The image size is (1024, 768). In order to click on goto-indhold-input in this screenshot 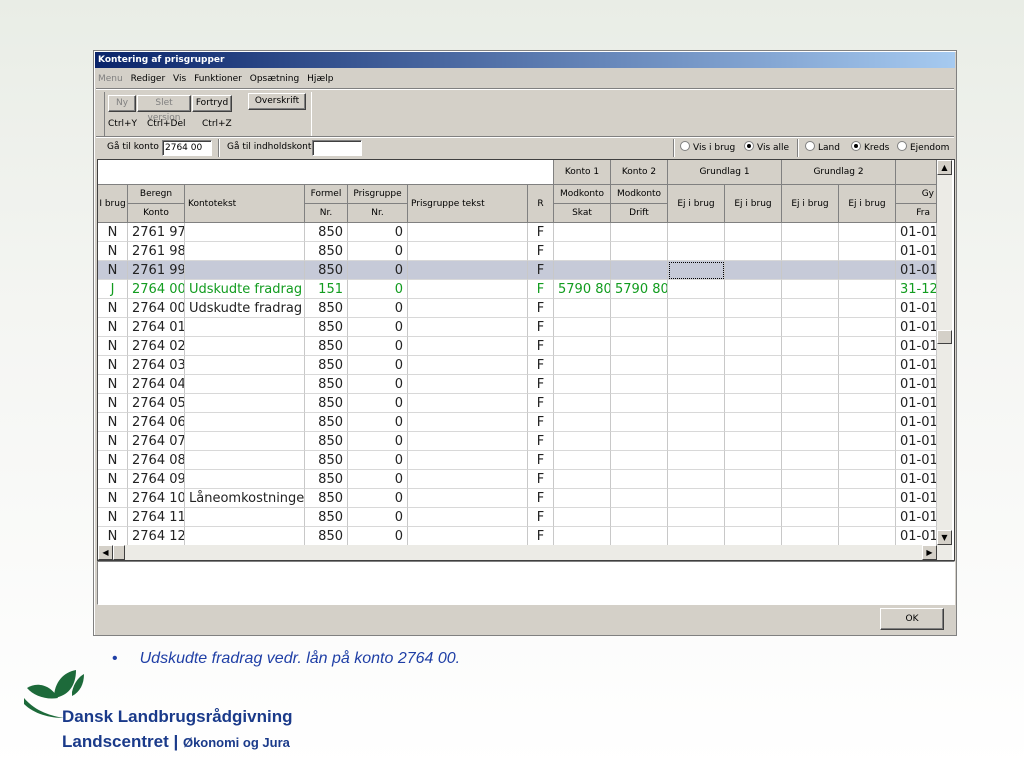, I will do `click(337, 148)`.